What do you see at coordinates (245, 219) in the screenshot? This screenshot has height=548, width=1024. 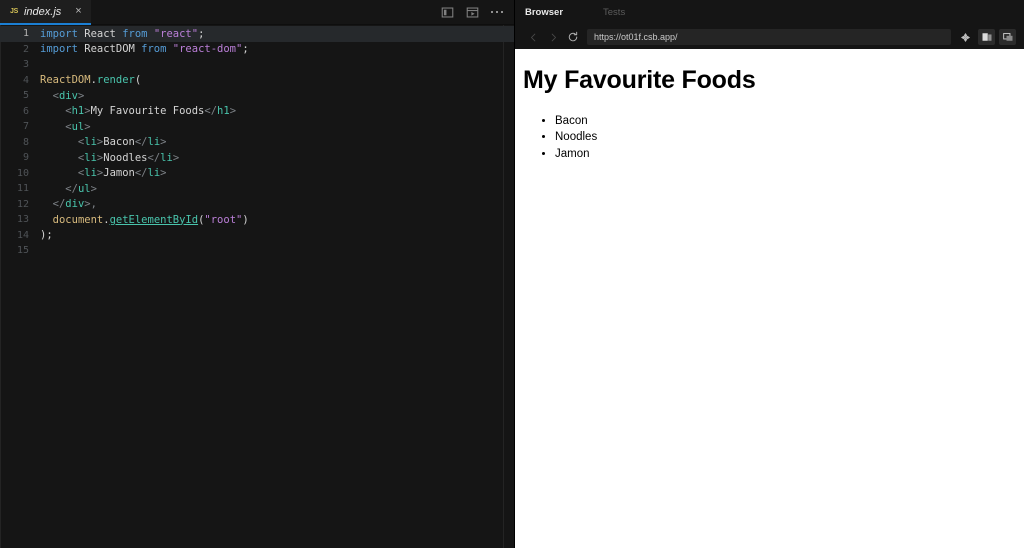 I see `code-token: )` at bounding box center [245, 219].